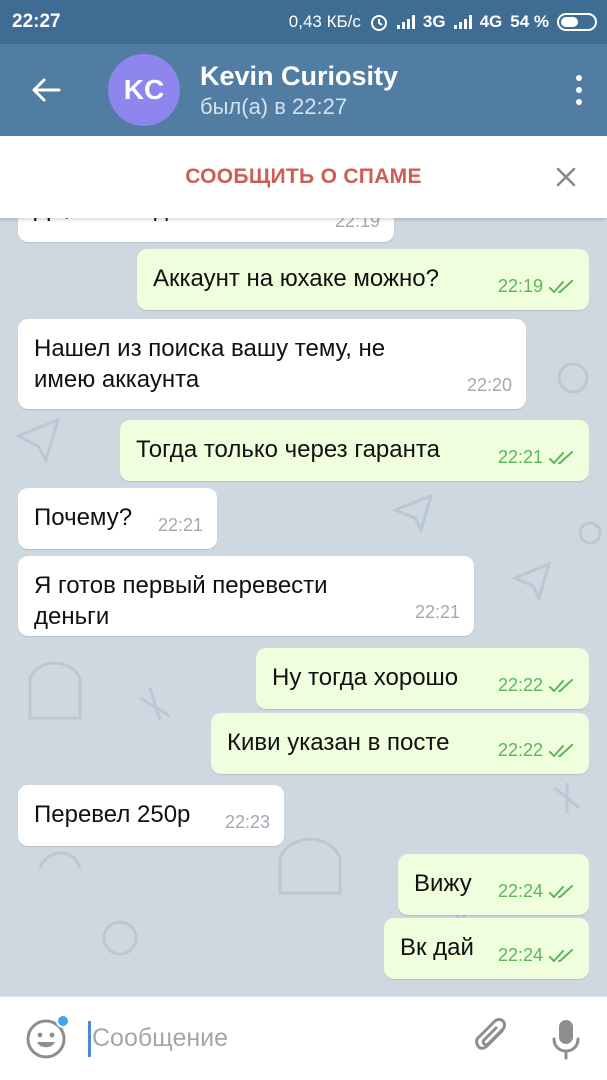  Describe the element at coordinates (529, 21) in the screenshot. I see `battery-percent: 54 %` at that location.